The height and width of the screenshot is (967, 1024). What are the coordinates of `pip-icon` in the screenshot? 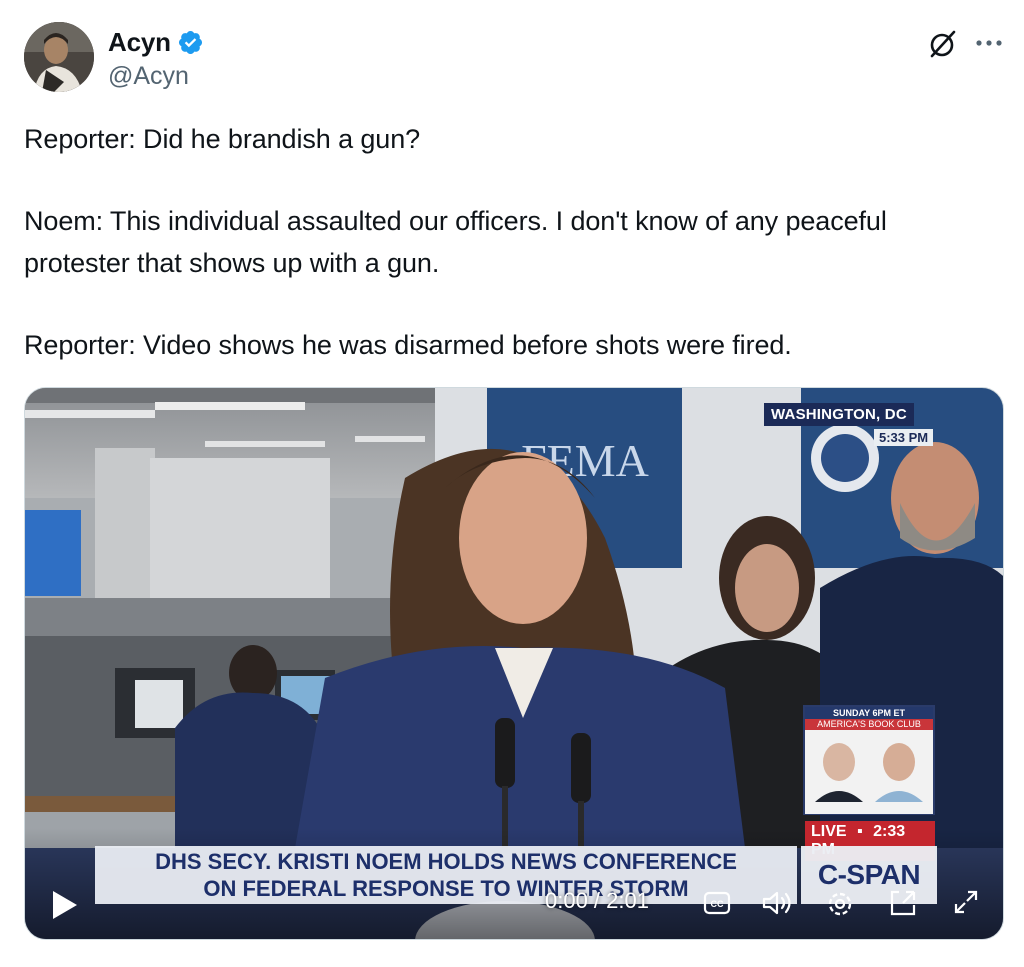 It's located at (903, 903).